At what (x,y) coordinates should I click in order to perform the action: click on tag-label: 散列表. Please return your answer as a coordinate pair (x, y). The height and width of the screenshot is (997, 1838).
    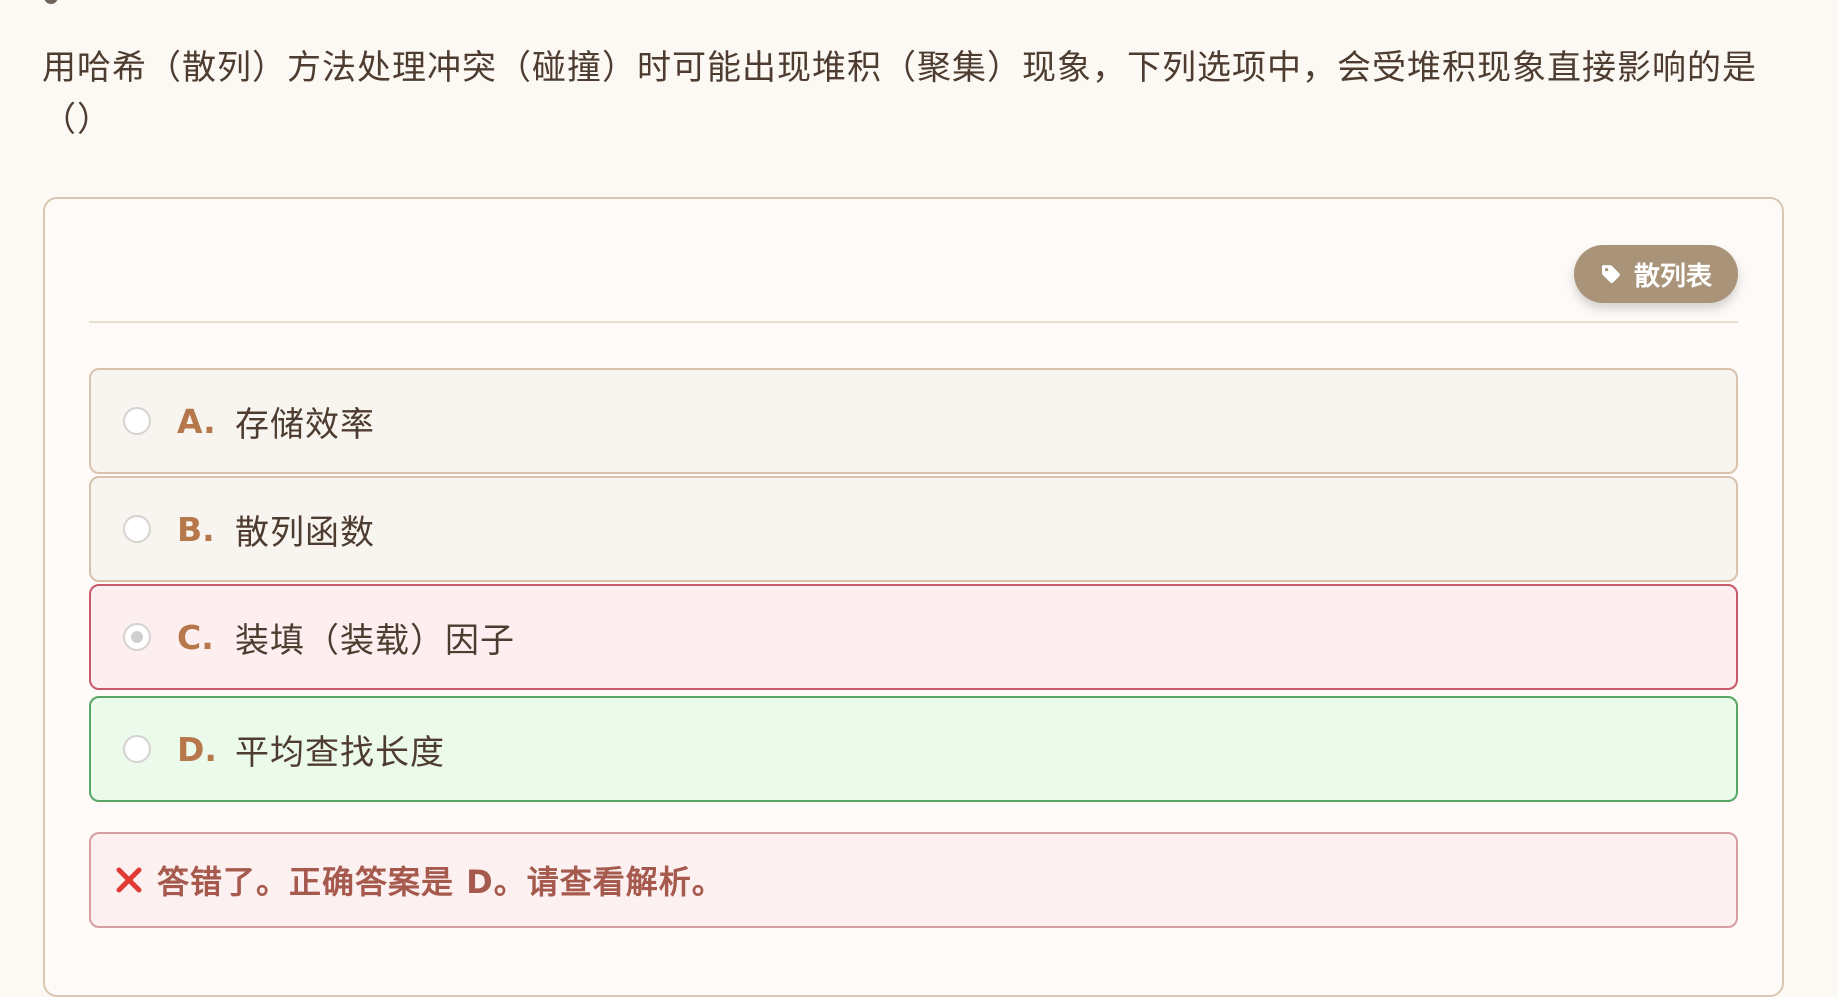
    Looking at the image, I should click on (1672, 276).